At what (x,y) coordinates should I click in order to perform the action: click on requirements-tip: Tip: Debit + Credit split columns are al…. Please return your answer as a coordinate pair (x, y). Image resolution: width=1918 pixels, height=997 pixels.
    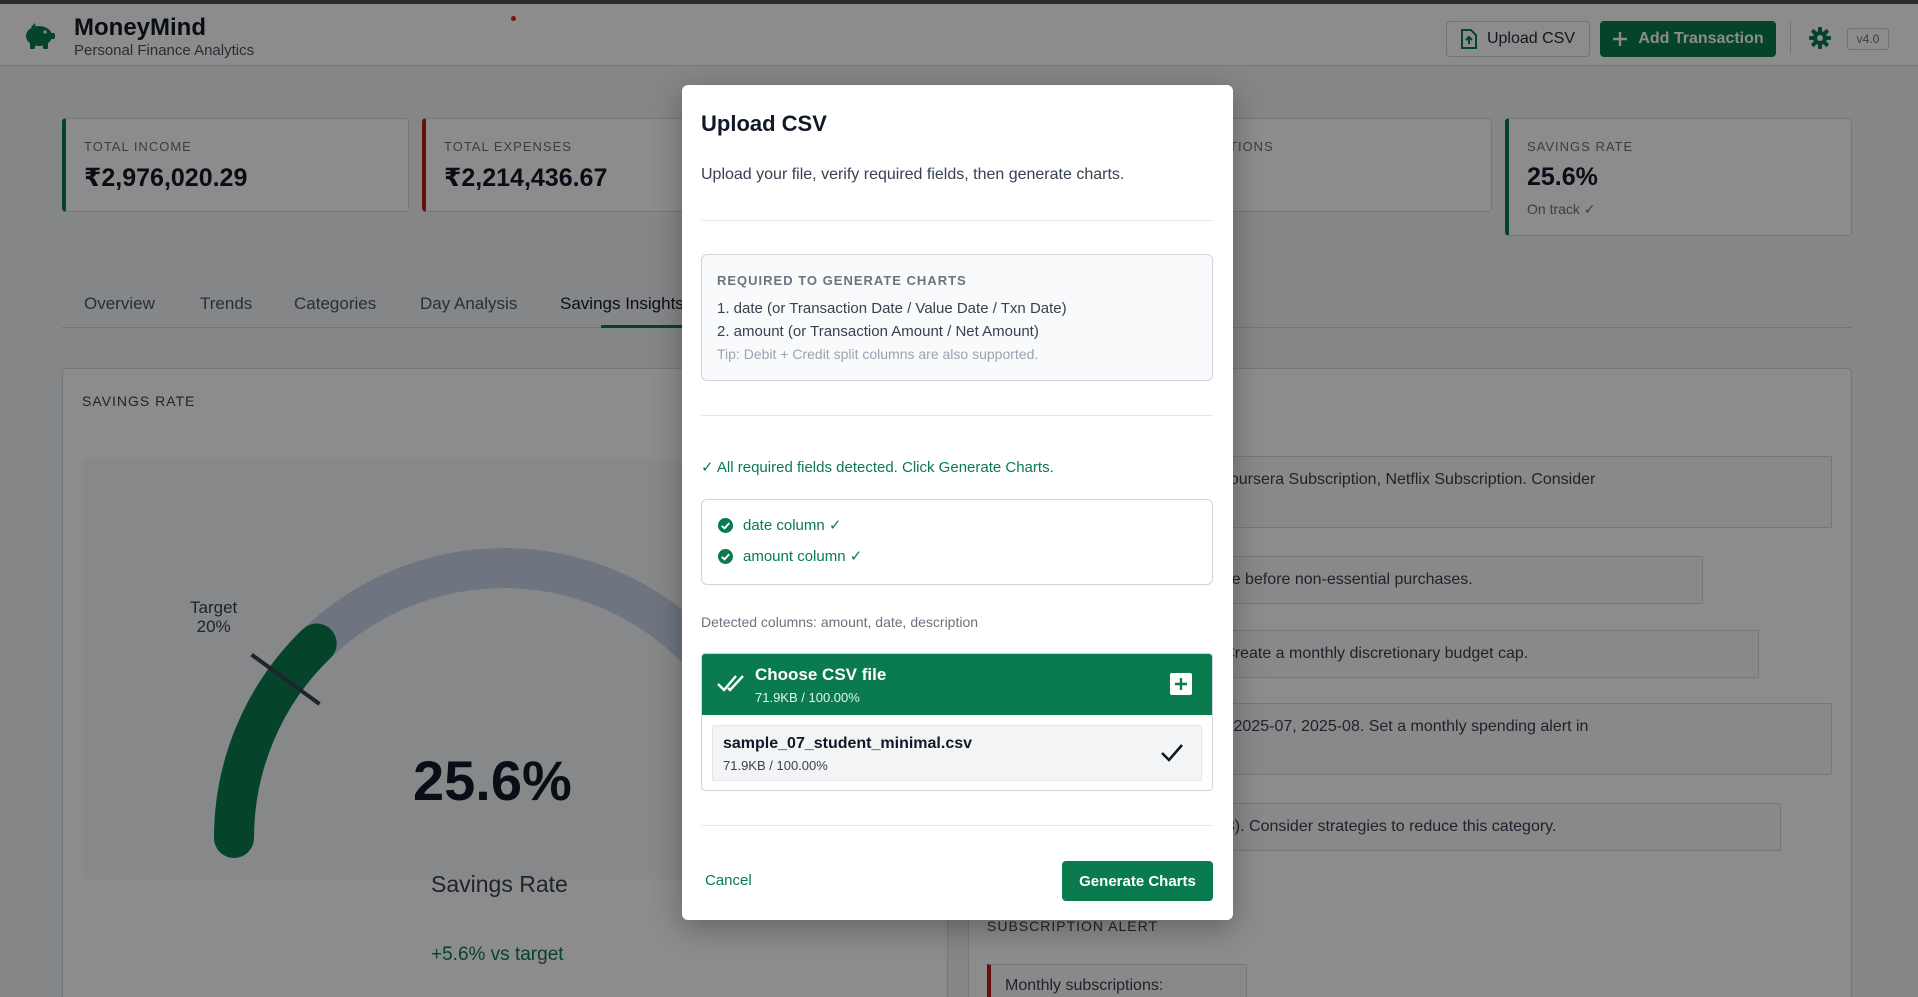
    Looking at the image, I should click on (878, 354).